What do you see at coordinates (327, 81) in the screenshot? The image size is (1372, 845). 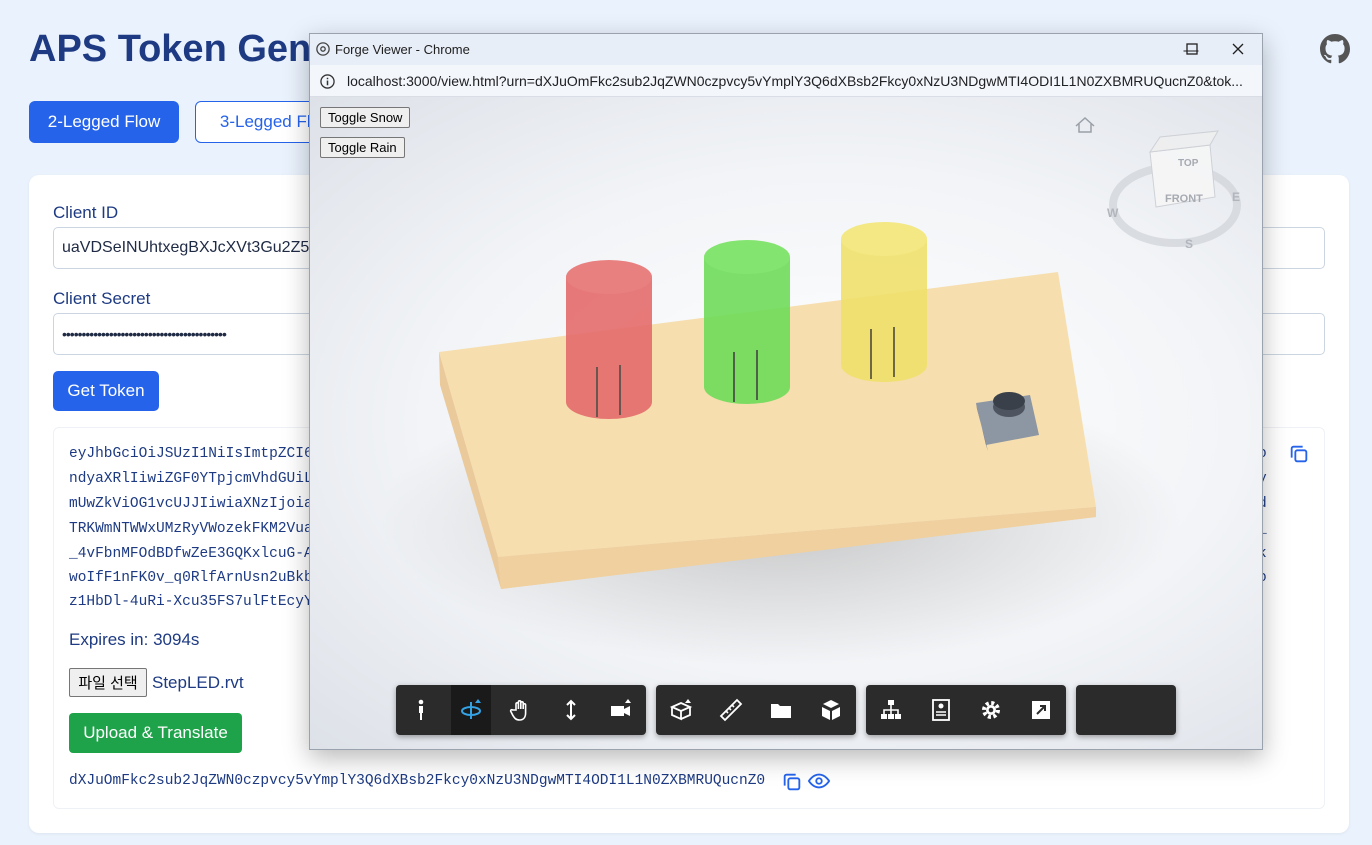 I see `info-icon` at bounding box center [327, 81].